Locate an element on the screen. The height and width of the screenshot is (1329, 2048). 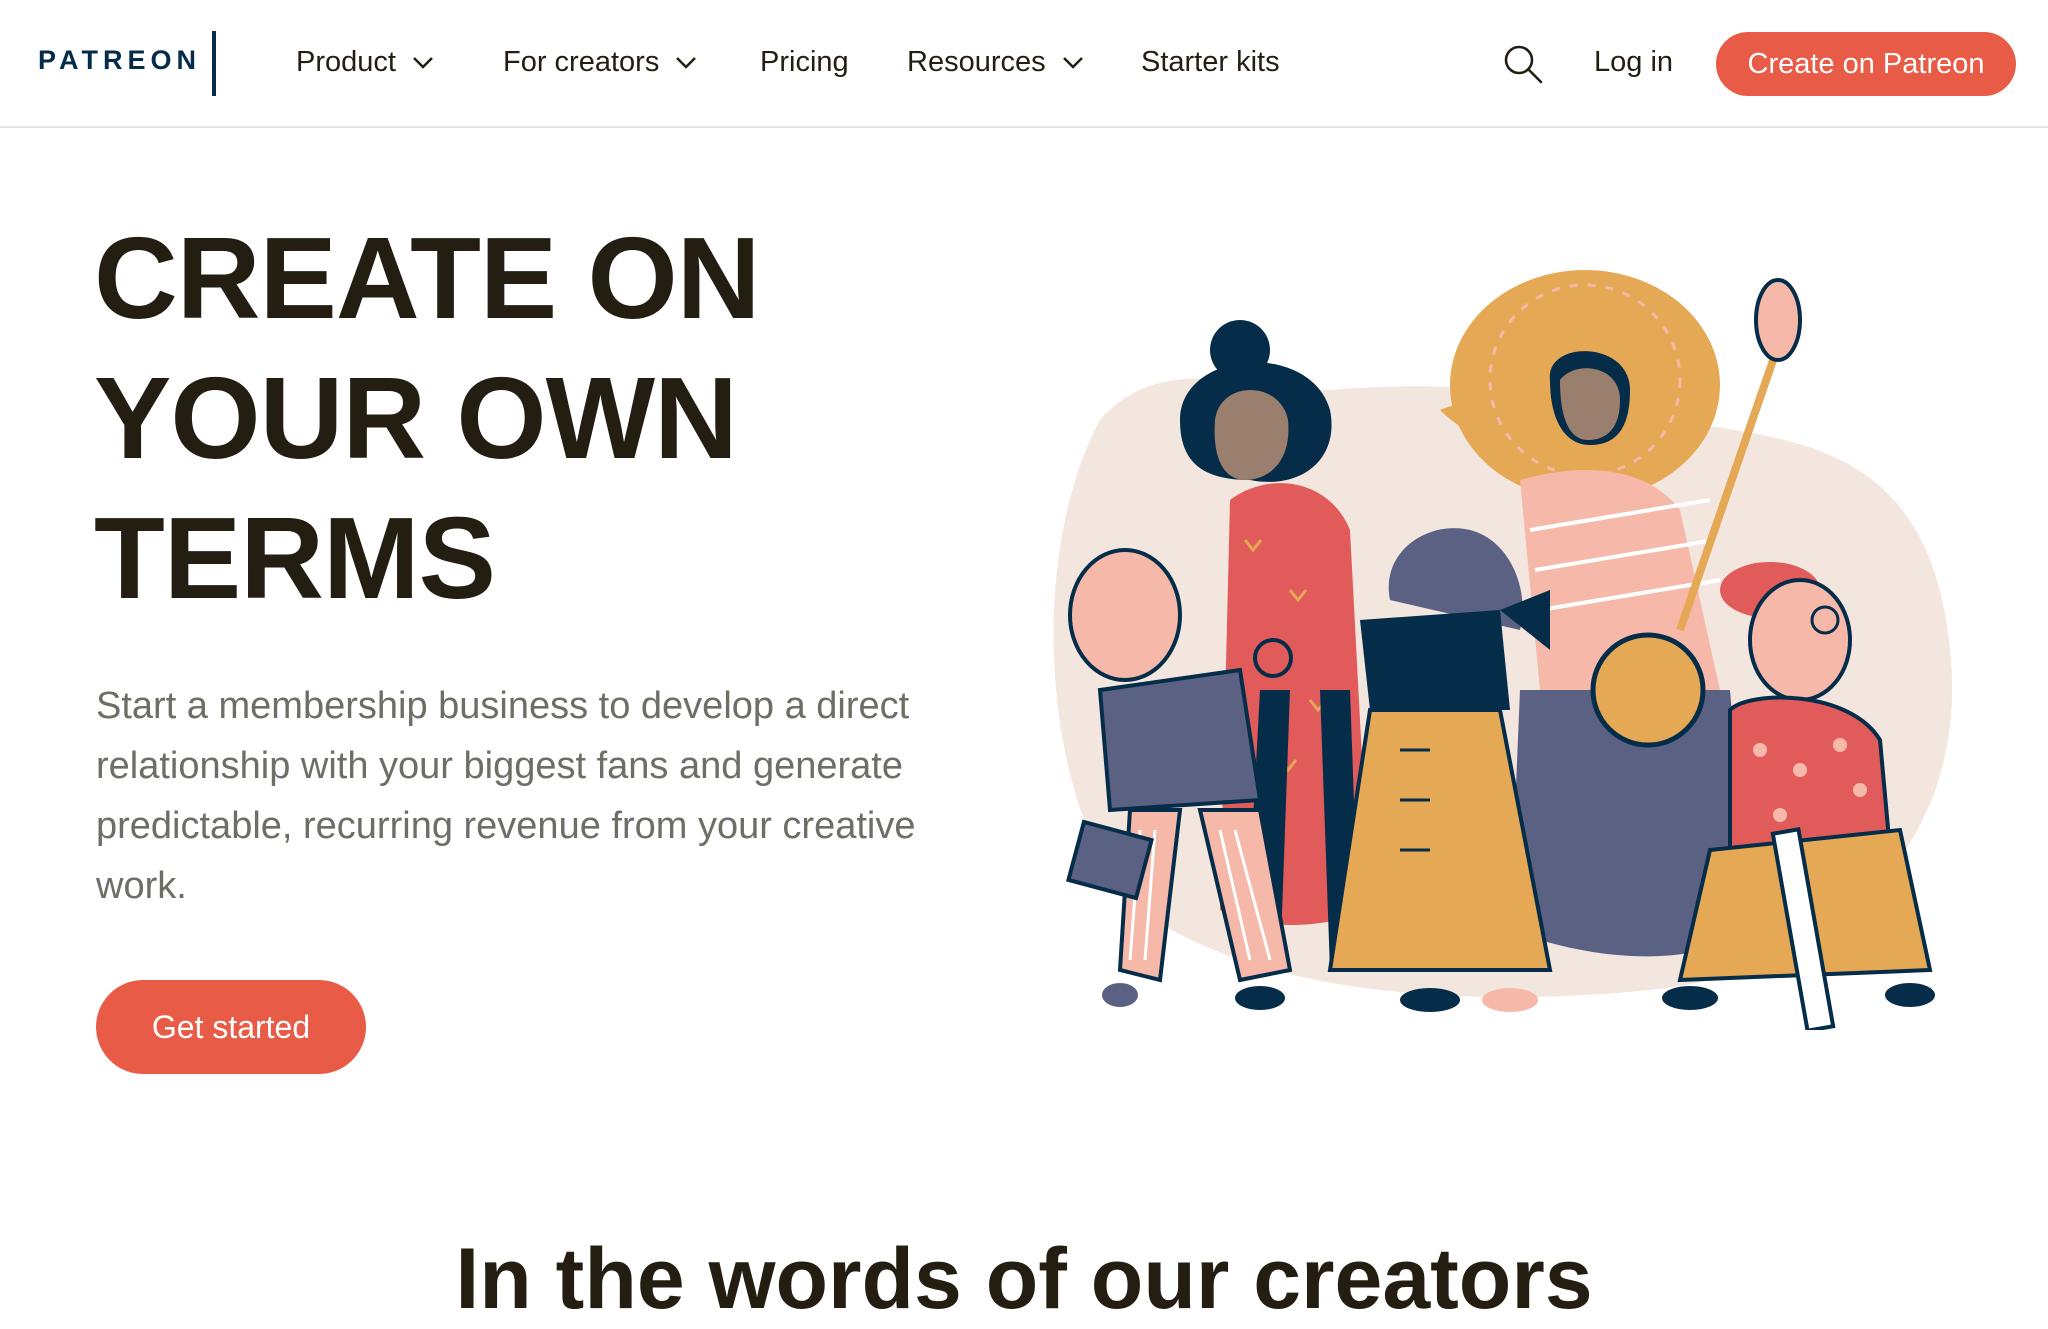
nav-item-label: Pricing is located at coordinates (804, 62).